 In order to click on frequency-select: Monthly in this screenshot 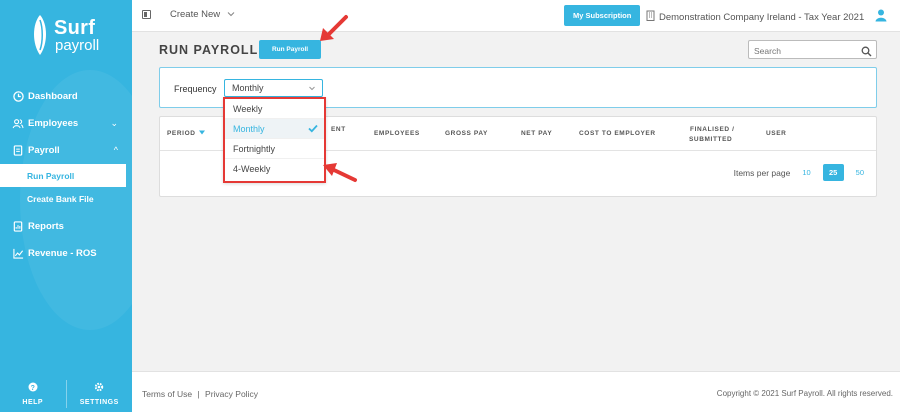, I will do `click(273, 88)`.